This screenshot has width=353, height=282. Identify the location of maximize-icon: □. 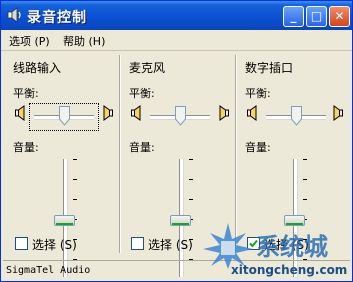
(316, 16).